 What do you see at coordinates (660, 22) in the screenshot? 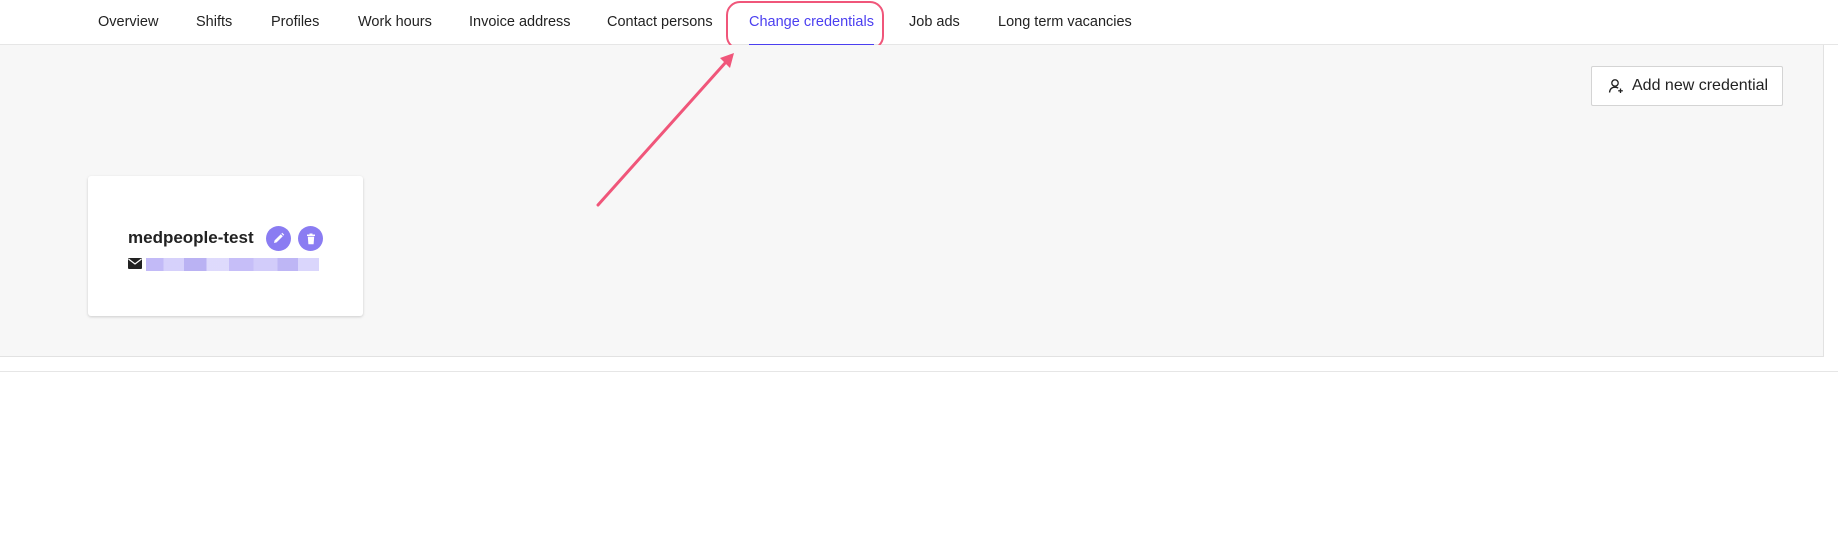
I see `tab-contact-persons: Contact persons` at bounding box center [660, 22].